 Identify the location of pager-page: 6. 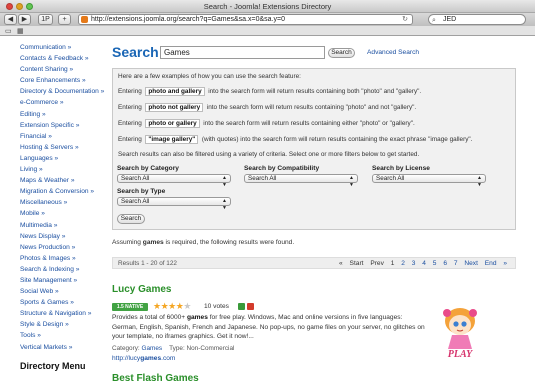
(445, 263).